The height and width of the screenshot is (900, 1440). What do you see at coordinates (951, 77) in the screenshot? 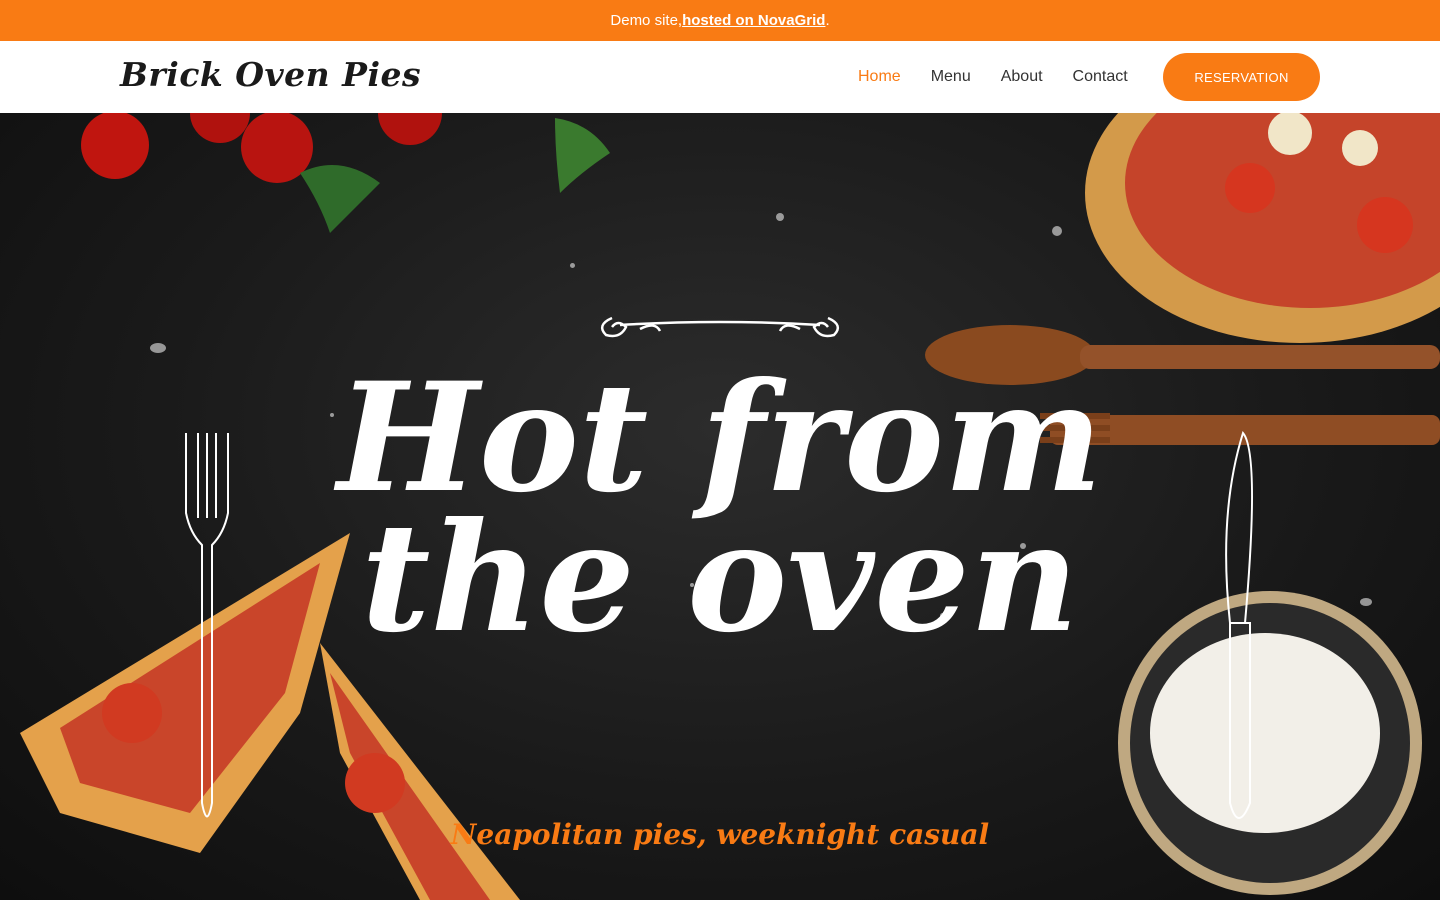
I see `nav-menu: Menu` at bounding box center [951, 77].